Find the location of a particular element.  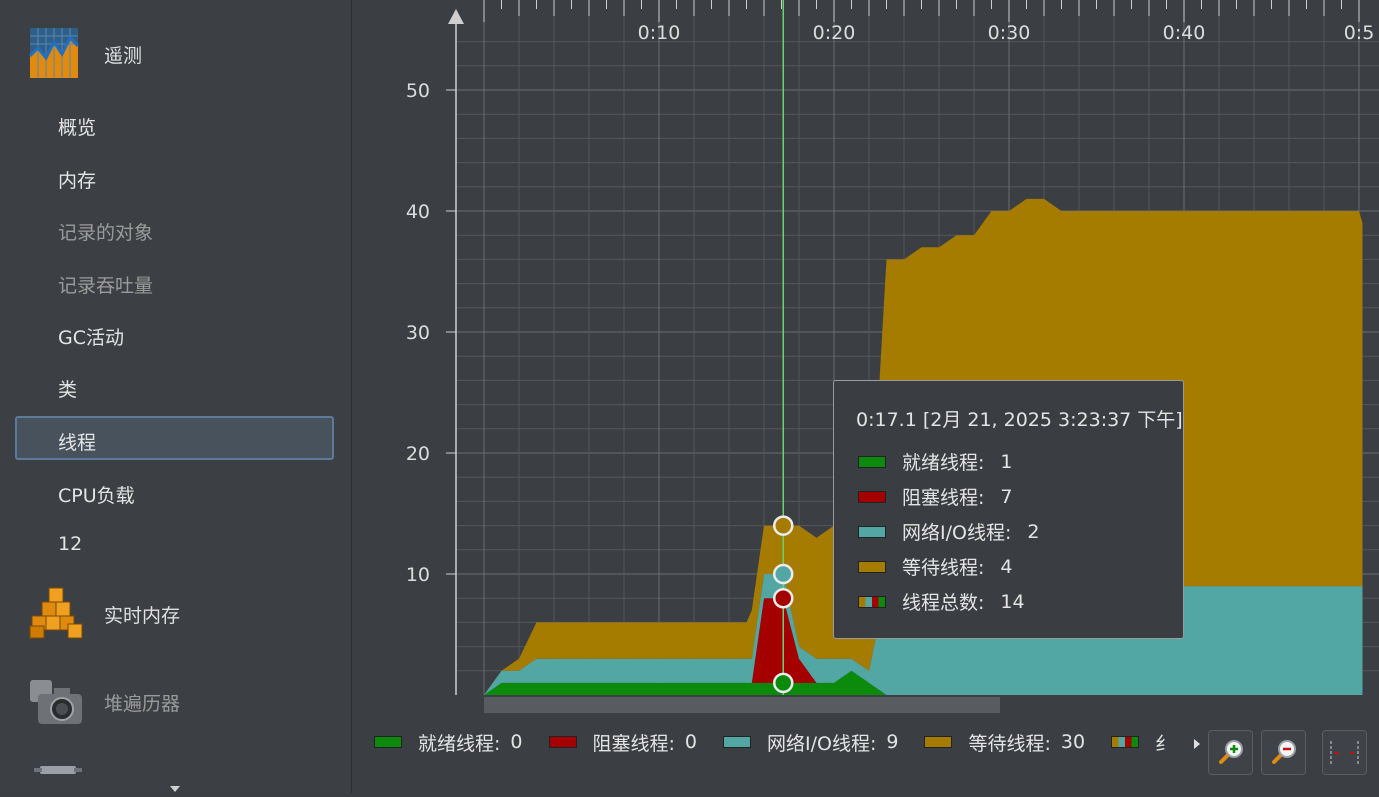

y-tick-label: 40 is located at coordinates (418, 212).